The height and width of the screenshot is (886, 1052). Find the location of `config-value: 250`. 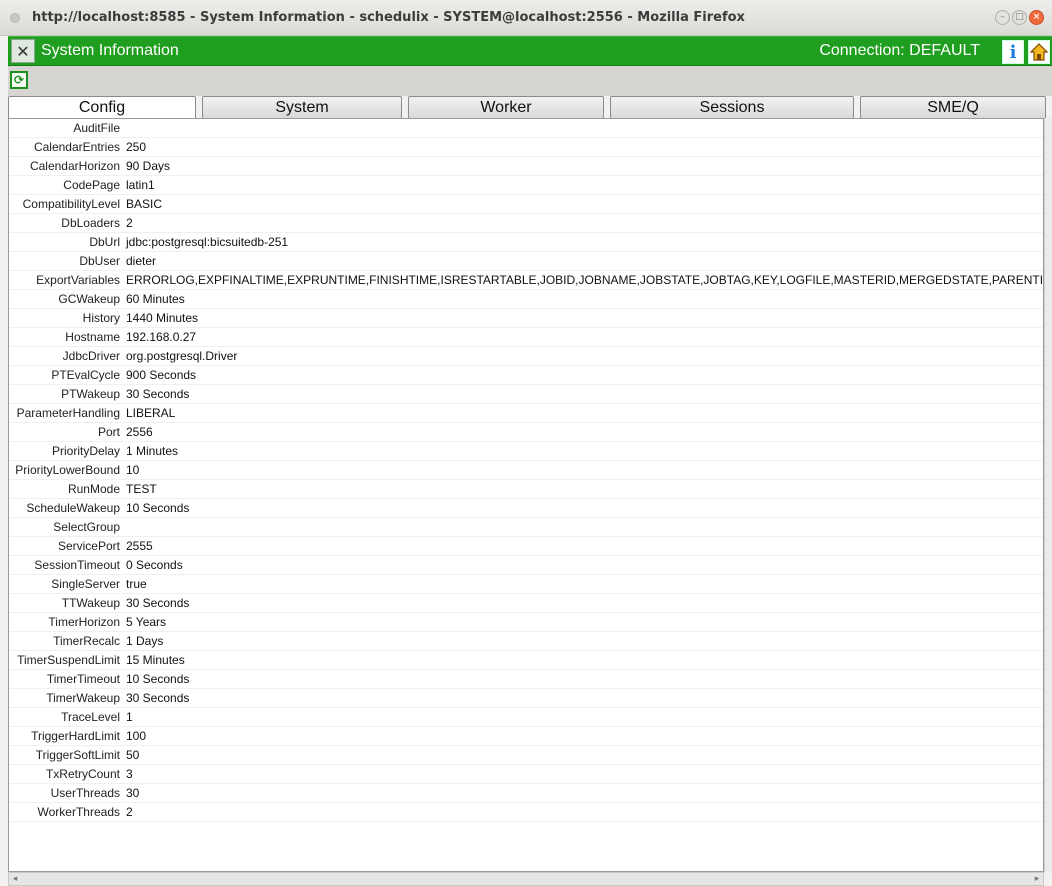

config-value: 250 is located at coordinates (136, 147).